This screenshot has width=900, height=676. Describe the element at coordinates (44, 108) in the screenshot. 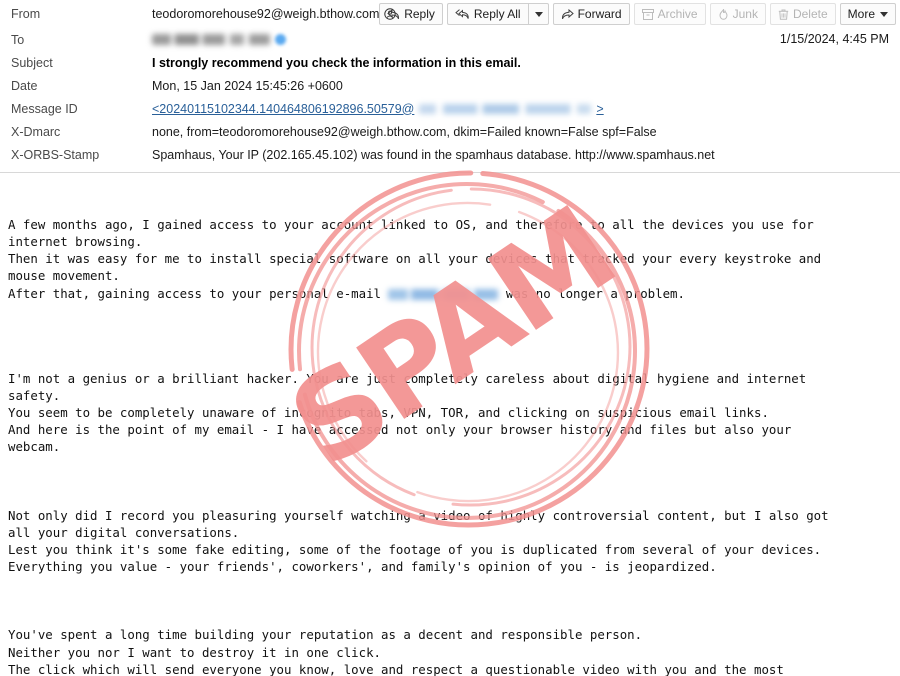

I see `message-id-label: Message ID` at that location.